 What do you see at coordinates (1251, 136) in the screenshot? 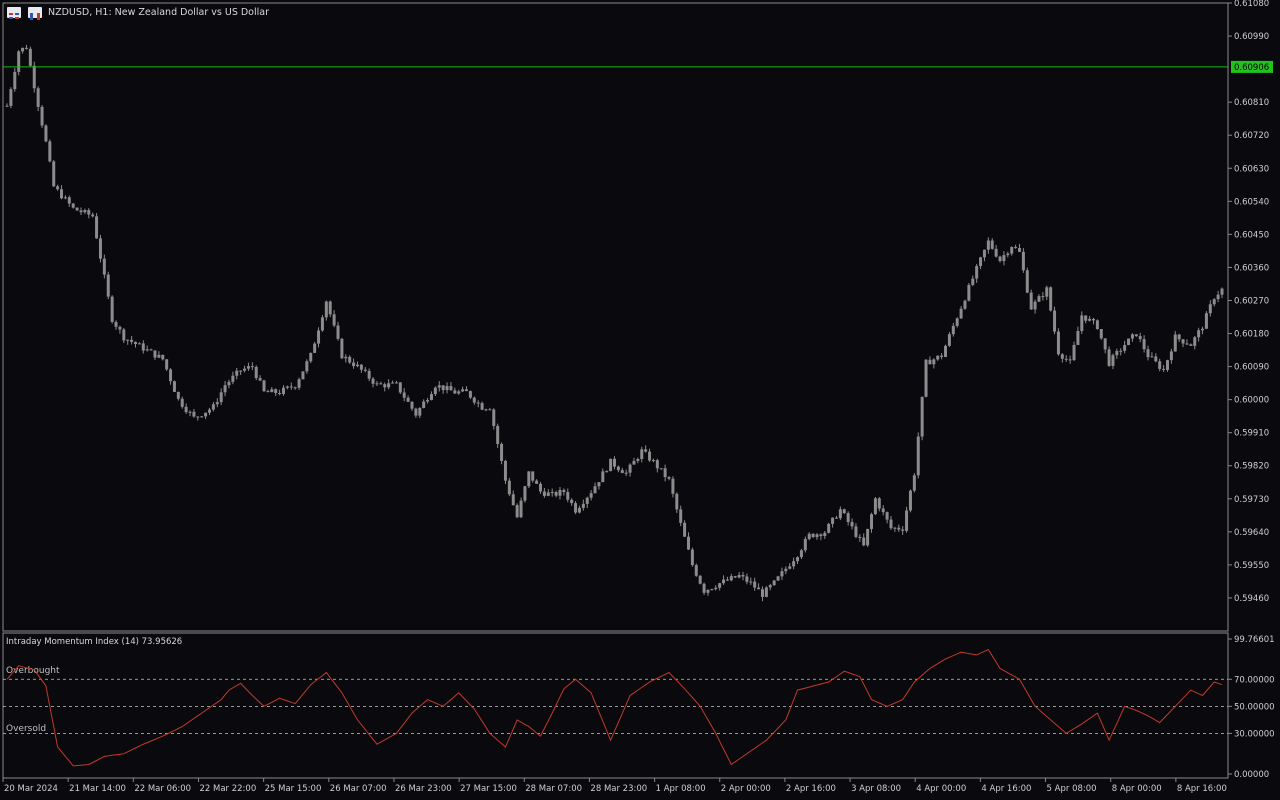
I see `price-tick-label: 0.60720` at bounding box center [1251, 136].